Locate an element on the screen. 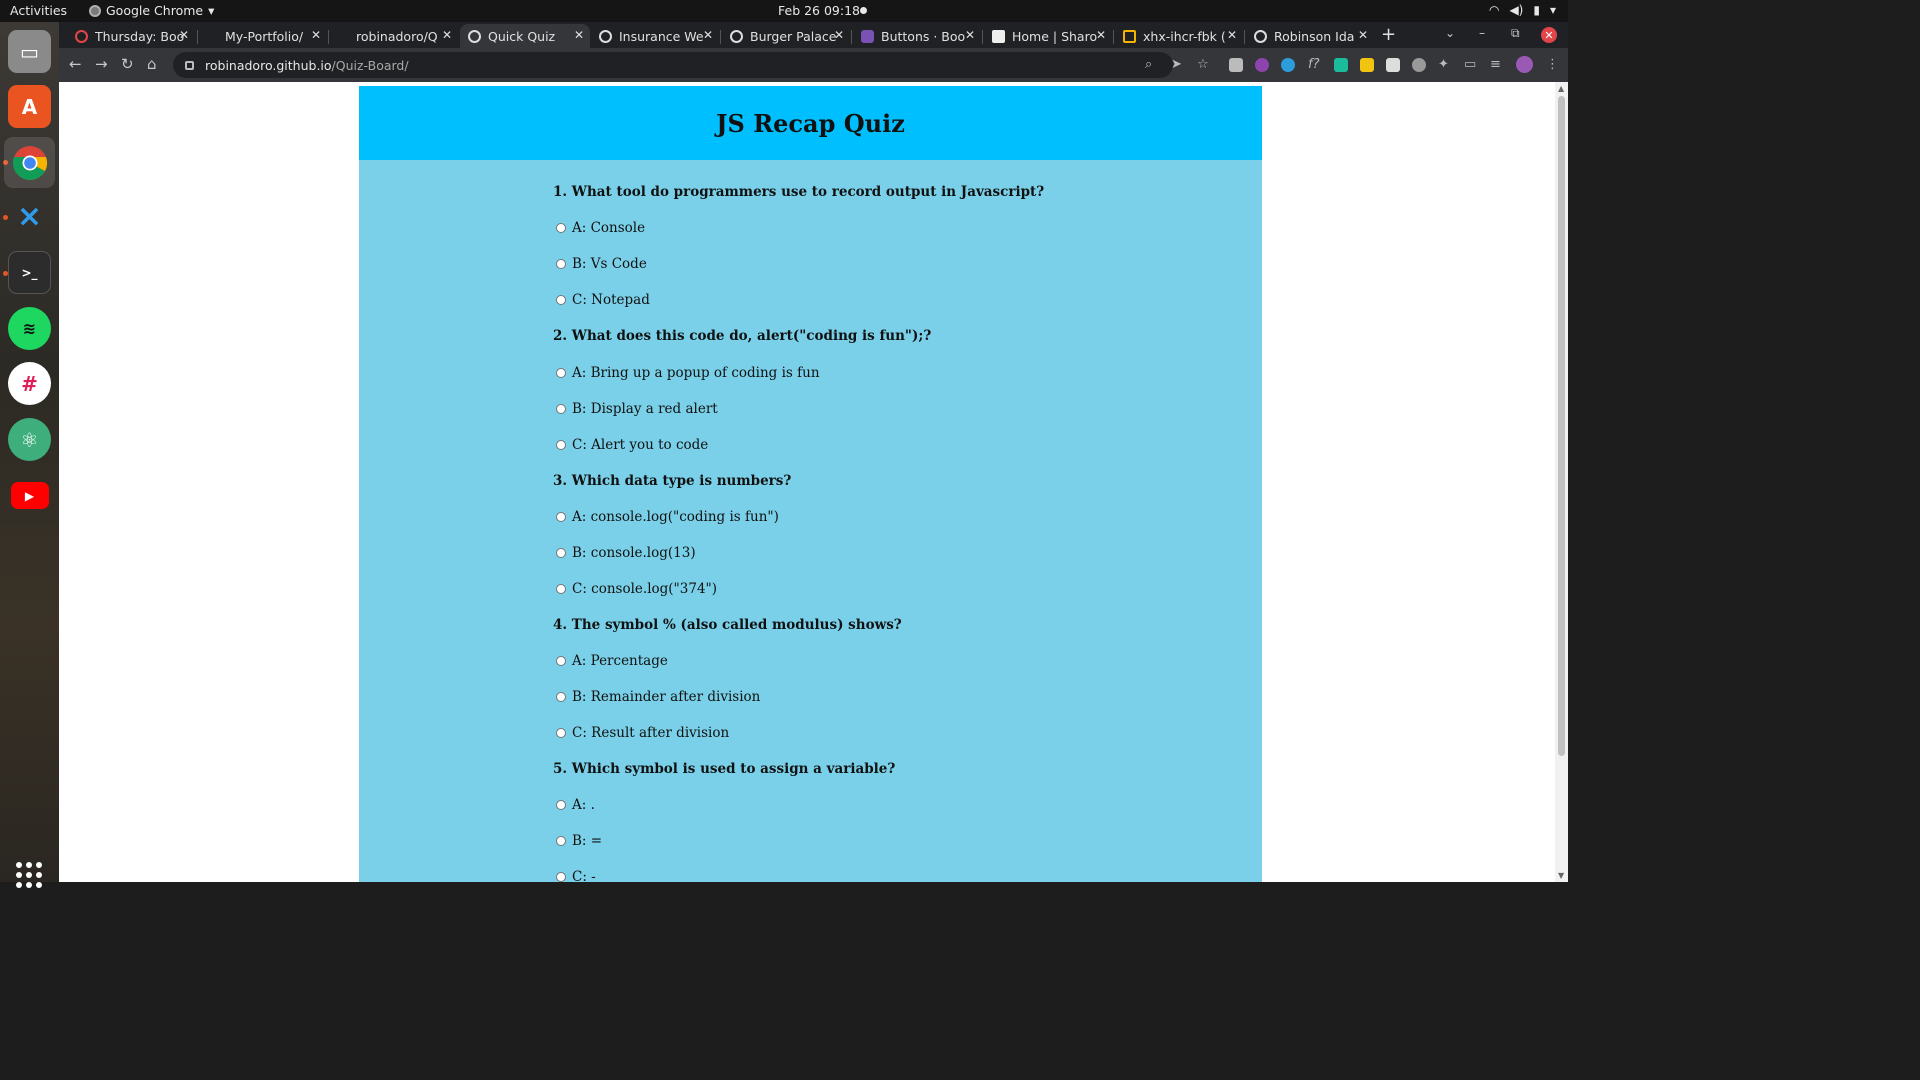 The image size is (1920, 1080). answer-option: C: Notepad is located at coordinates (603, 300).